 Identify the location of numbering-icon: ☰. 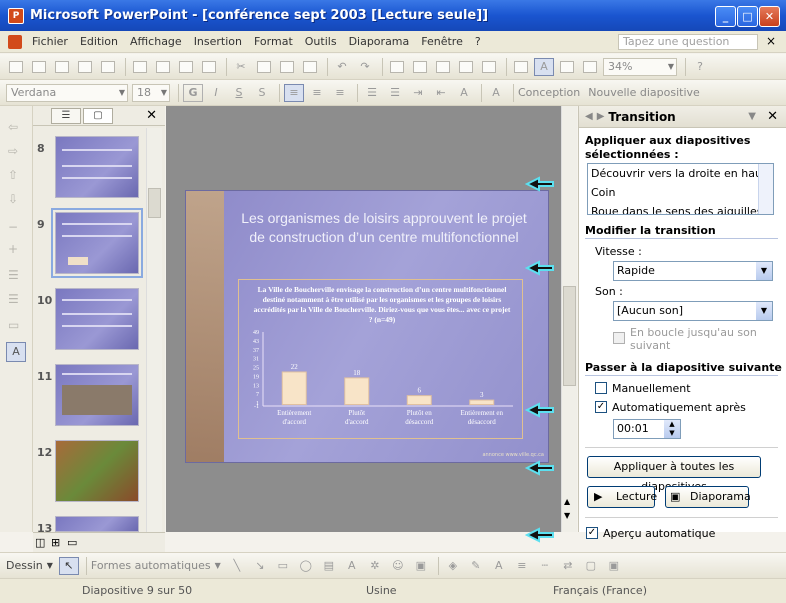
(372, 93).